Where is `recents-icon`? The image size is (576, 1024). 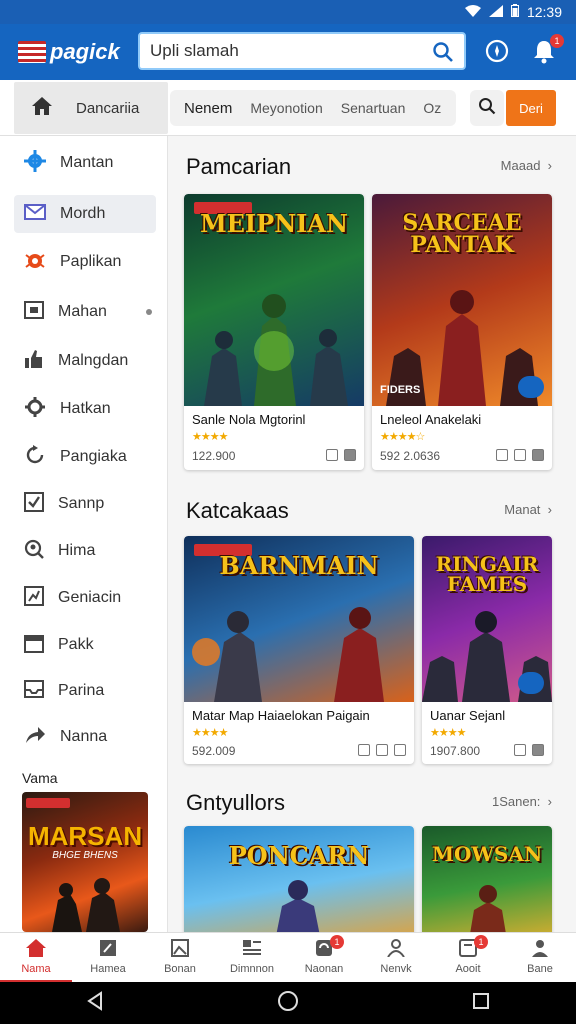
recents-icon is located at coordinates (481, 1003).